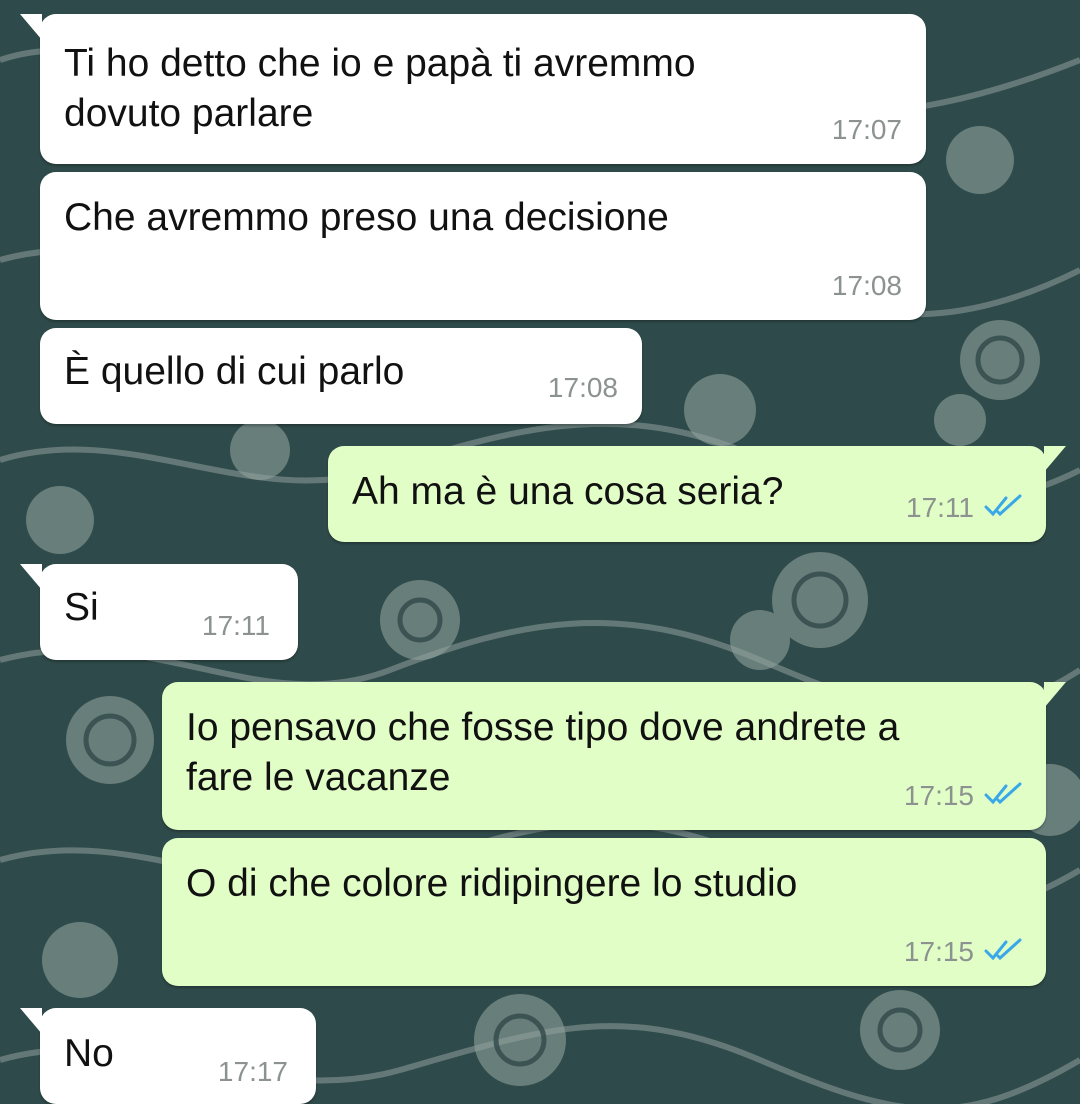 This screenshot has height=1104, width=1080. Describe the element at coordinates (492, 883) in the screenshot. I see `message-text: O di che colore ridipingere lo studio` at that location.